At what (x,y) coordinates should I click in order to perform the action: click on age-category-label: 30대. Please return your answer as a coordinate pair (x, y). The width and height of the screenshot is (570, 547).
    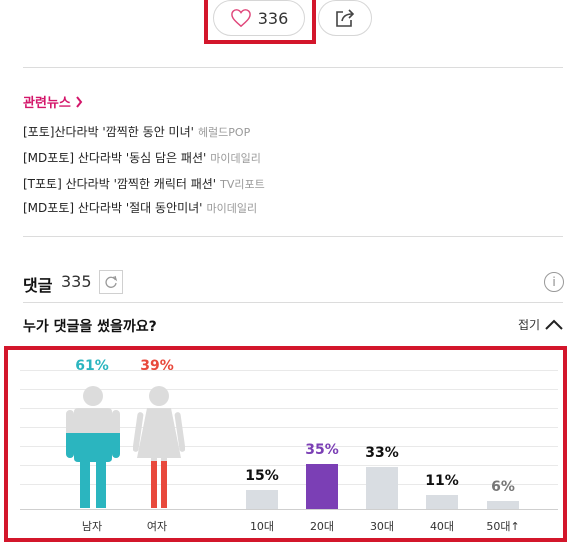
    Looking at the image, I should click on (382, 526).